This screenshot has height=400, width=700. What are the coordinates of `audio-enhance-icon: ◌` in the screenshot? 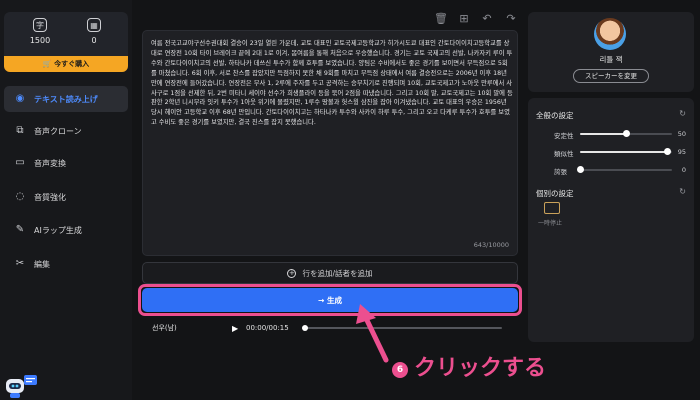 It's located at (20, 196).